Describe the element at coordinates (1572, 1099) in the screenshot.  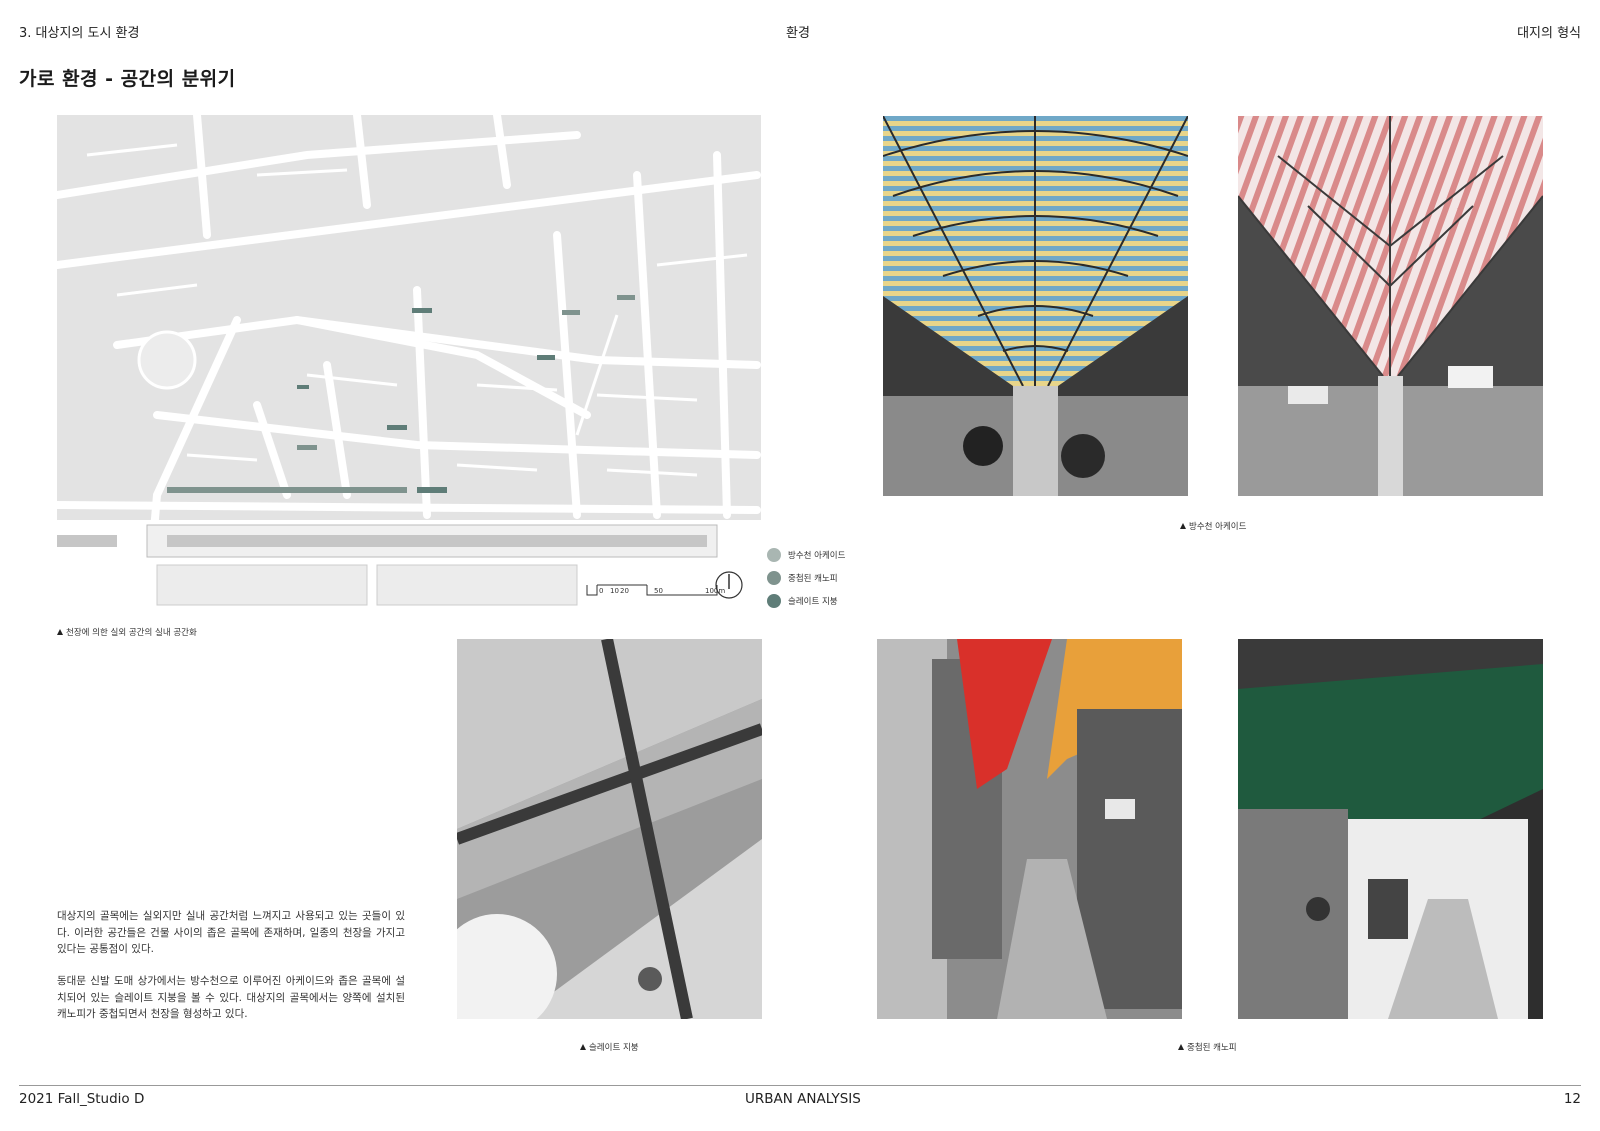
I see `page-number: 12` at that location.